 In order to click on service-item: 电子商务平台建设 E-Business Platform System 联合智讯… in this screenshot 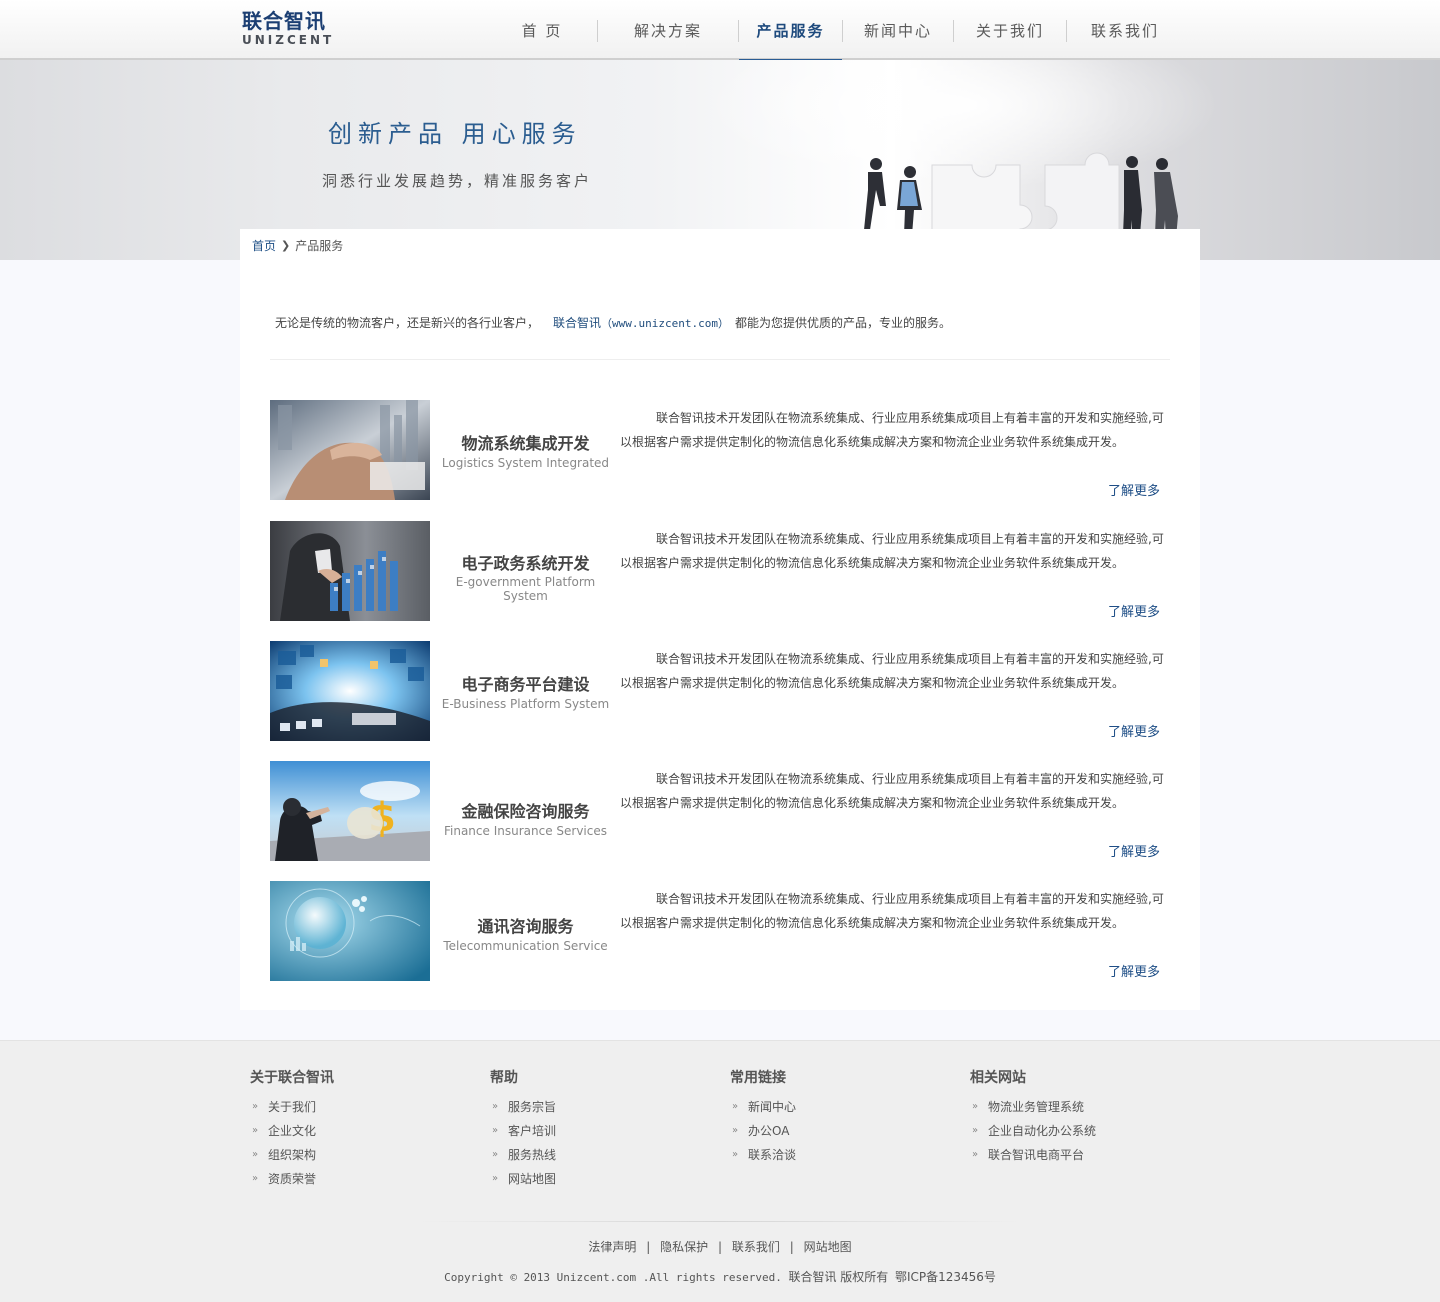, I will do `click(720, 691)`.